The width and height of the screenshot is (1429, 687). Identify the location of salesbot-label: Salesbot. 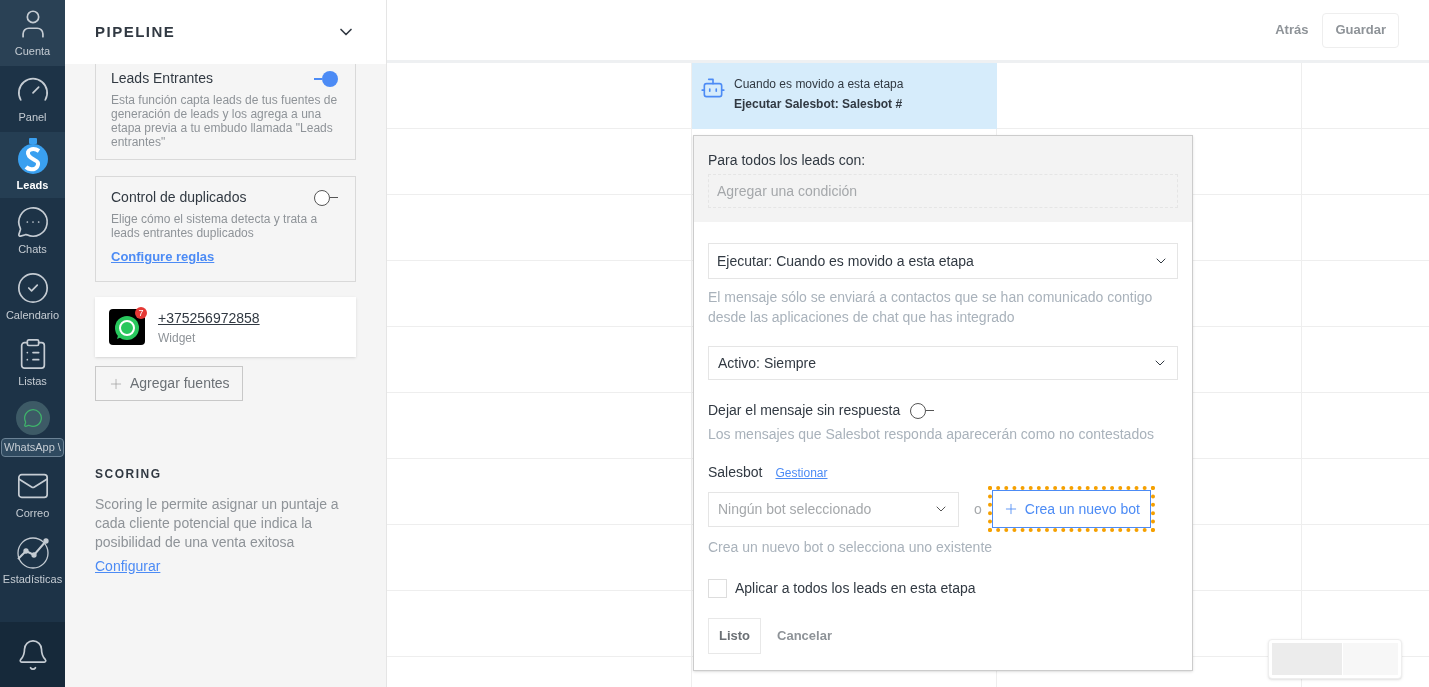
(735, 472).